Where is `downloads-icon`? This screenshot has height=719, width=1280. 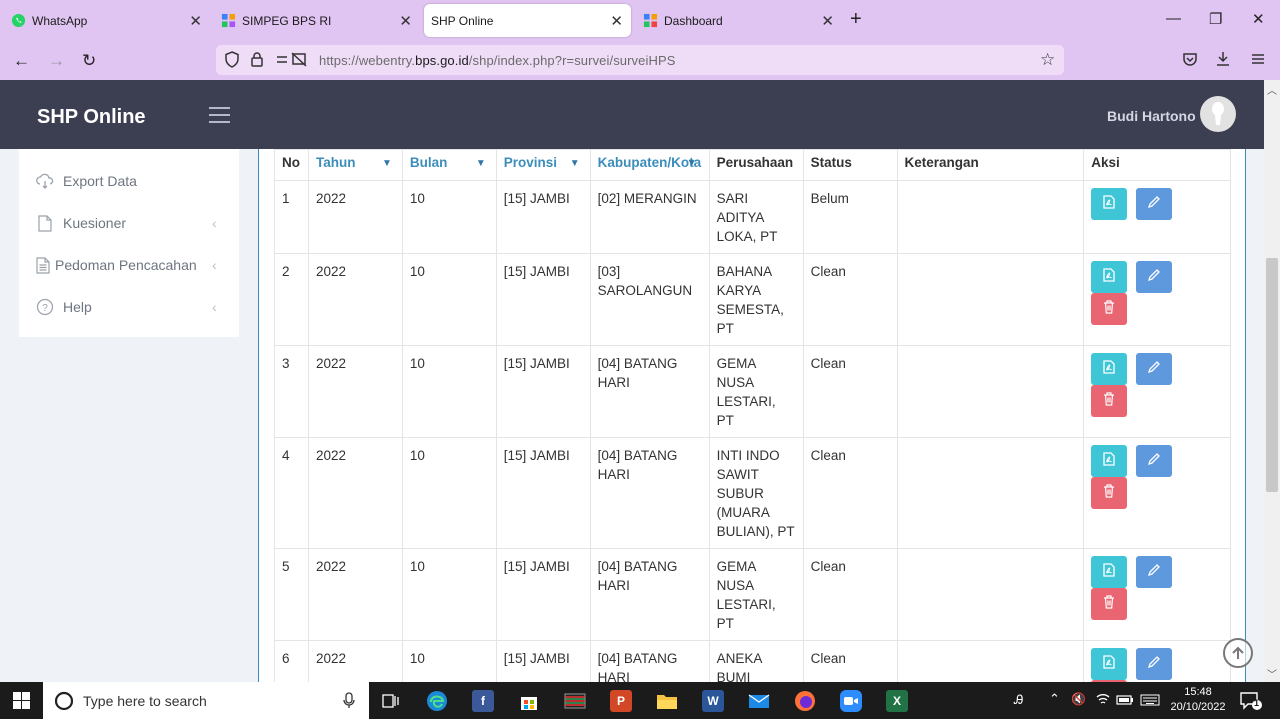 downloads-icon is located at coordinates (1223, 61).